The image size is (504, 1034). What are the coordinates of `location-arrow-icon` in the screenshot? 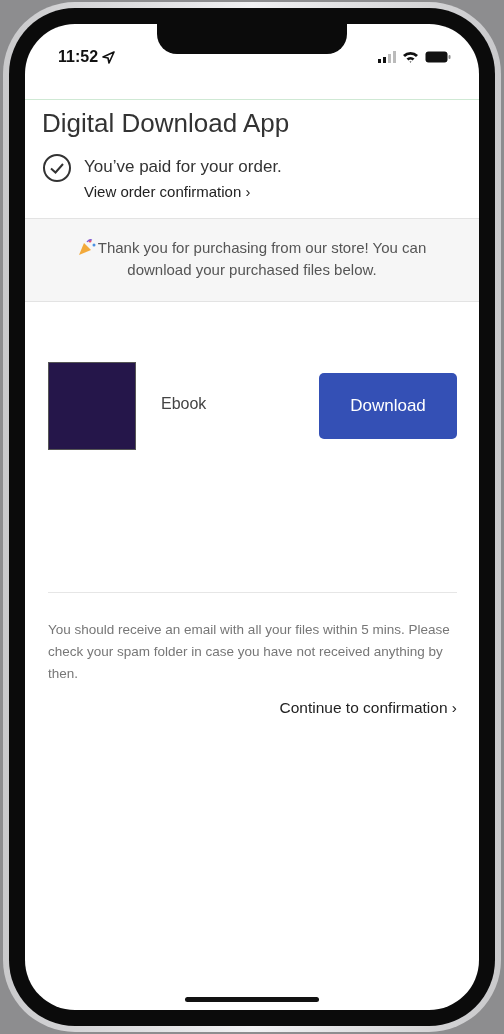 It's located at (109, 57).